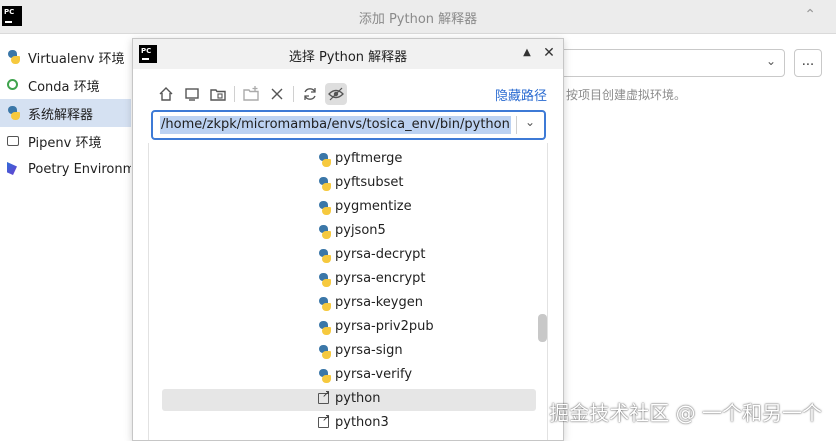 The width and height of the screenshot is (836, 441). I want to click on sidebar-item-conda: Conda 环境, so click(65, 85).